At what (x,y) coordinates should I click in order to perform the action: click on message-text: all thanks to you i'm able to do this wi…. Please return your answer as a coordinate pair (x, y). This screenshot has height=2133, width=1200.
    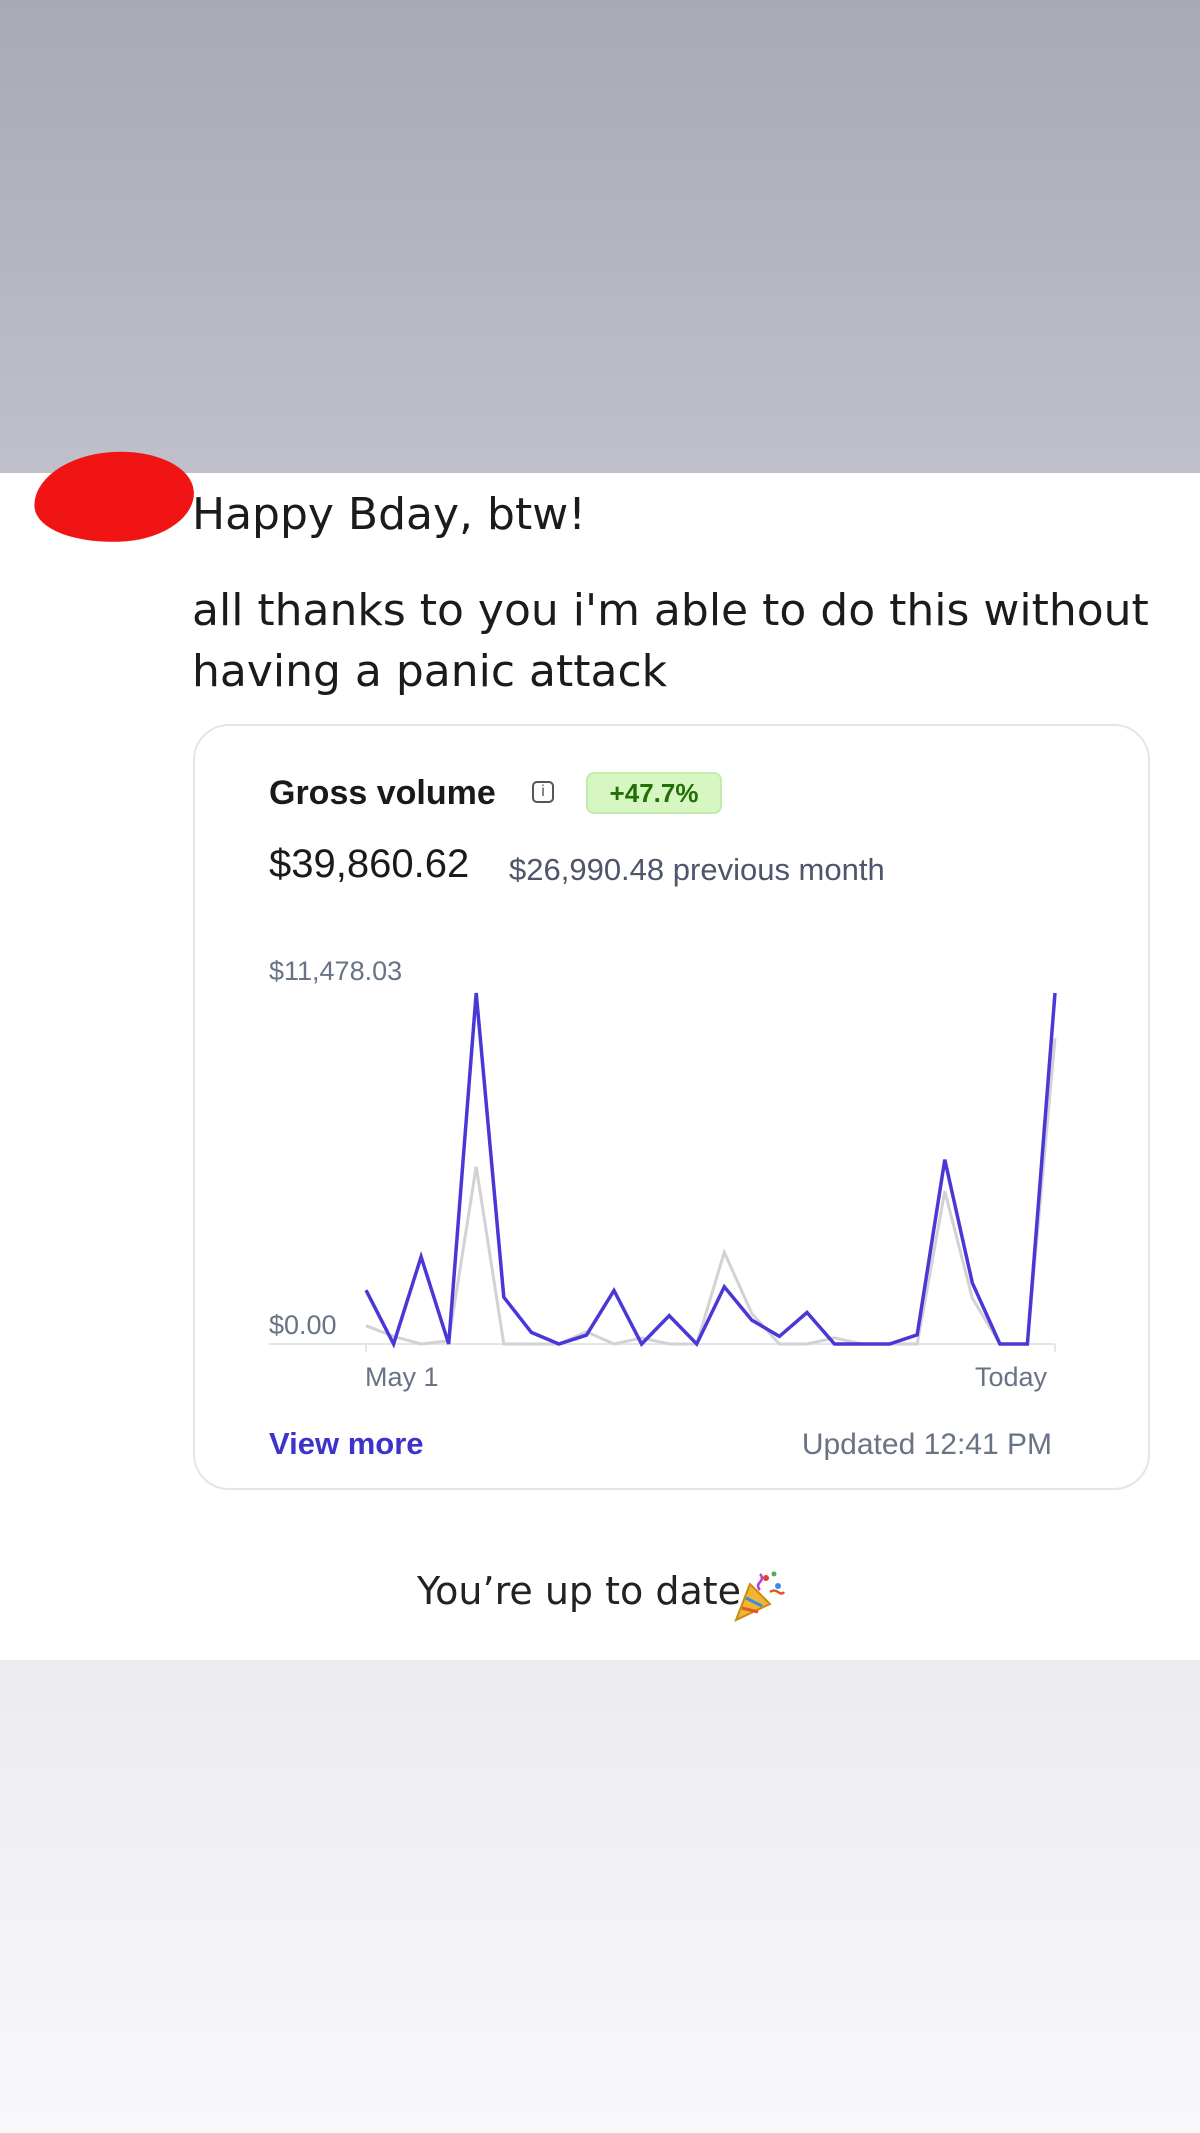
    Looking at the image, I should click on (670, 641).